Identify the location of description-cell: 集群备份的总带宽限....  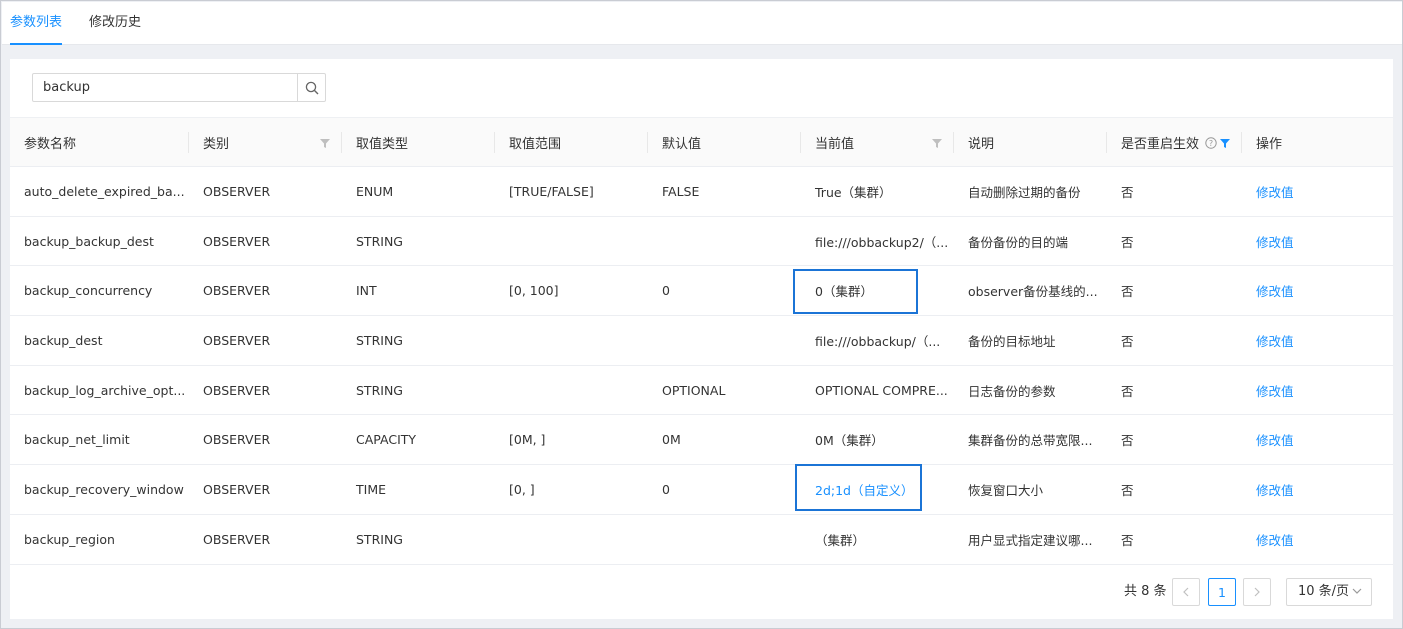
(1030, 440).